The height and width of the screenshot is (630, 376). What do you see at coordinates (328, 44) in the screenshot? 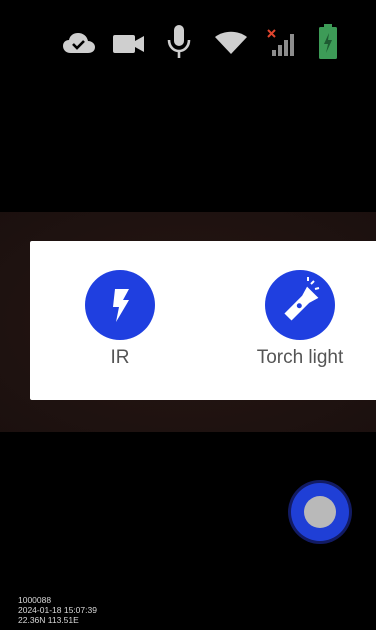
I see `battery-charging-icon` at bounding box center [328, 44].